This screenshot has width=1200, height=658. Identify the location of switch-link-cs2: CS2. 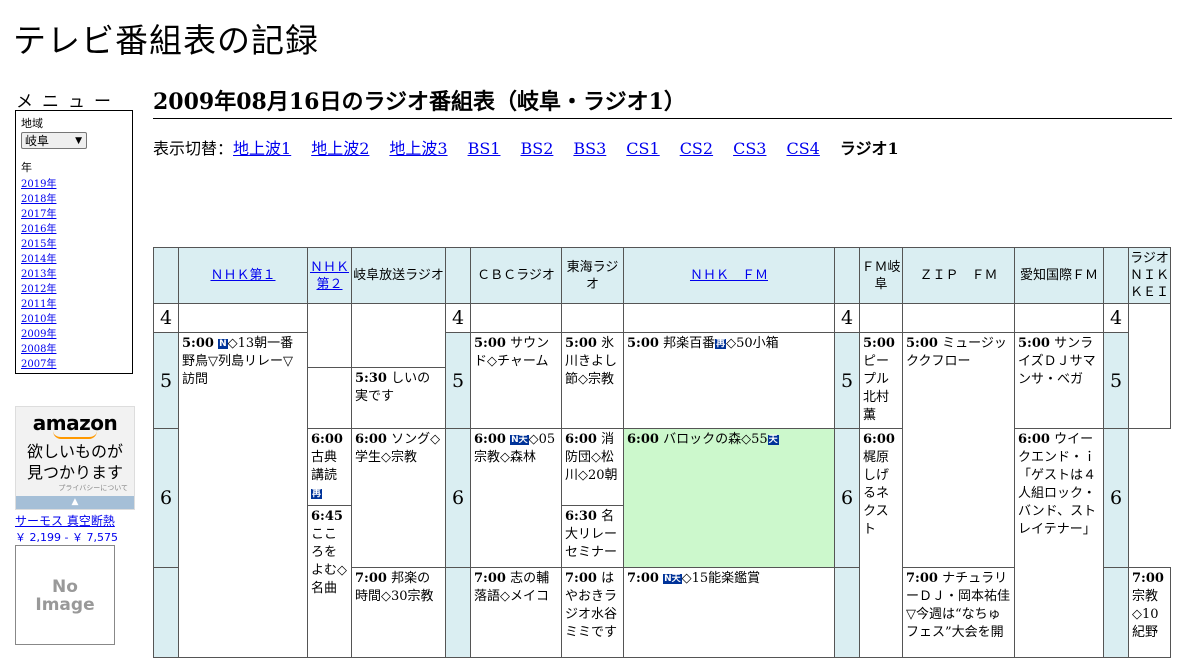
(696, 148).